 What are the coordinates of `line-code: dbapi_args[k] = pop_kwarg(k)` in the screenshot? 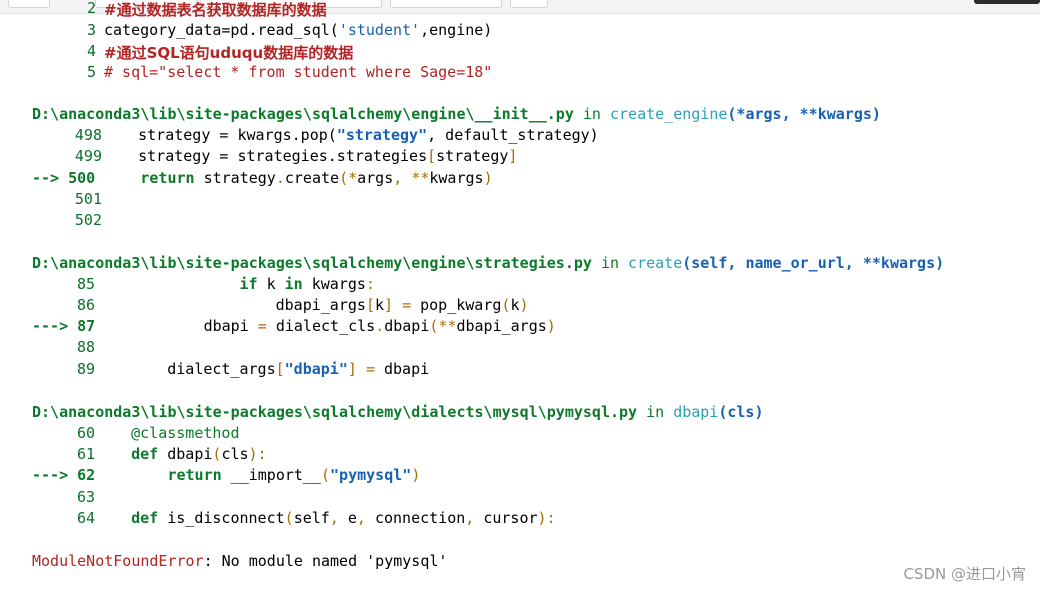 It's located at (312, 305).